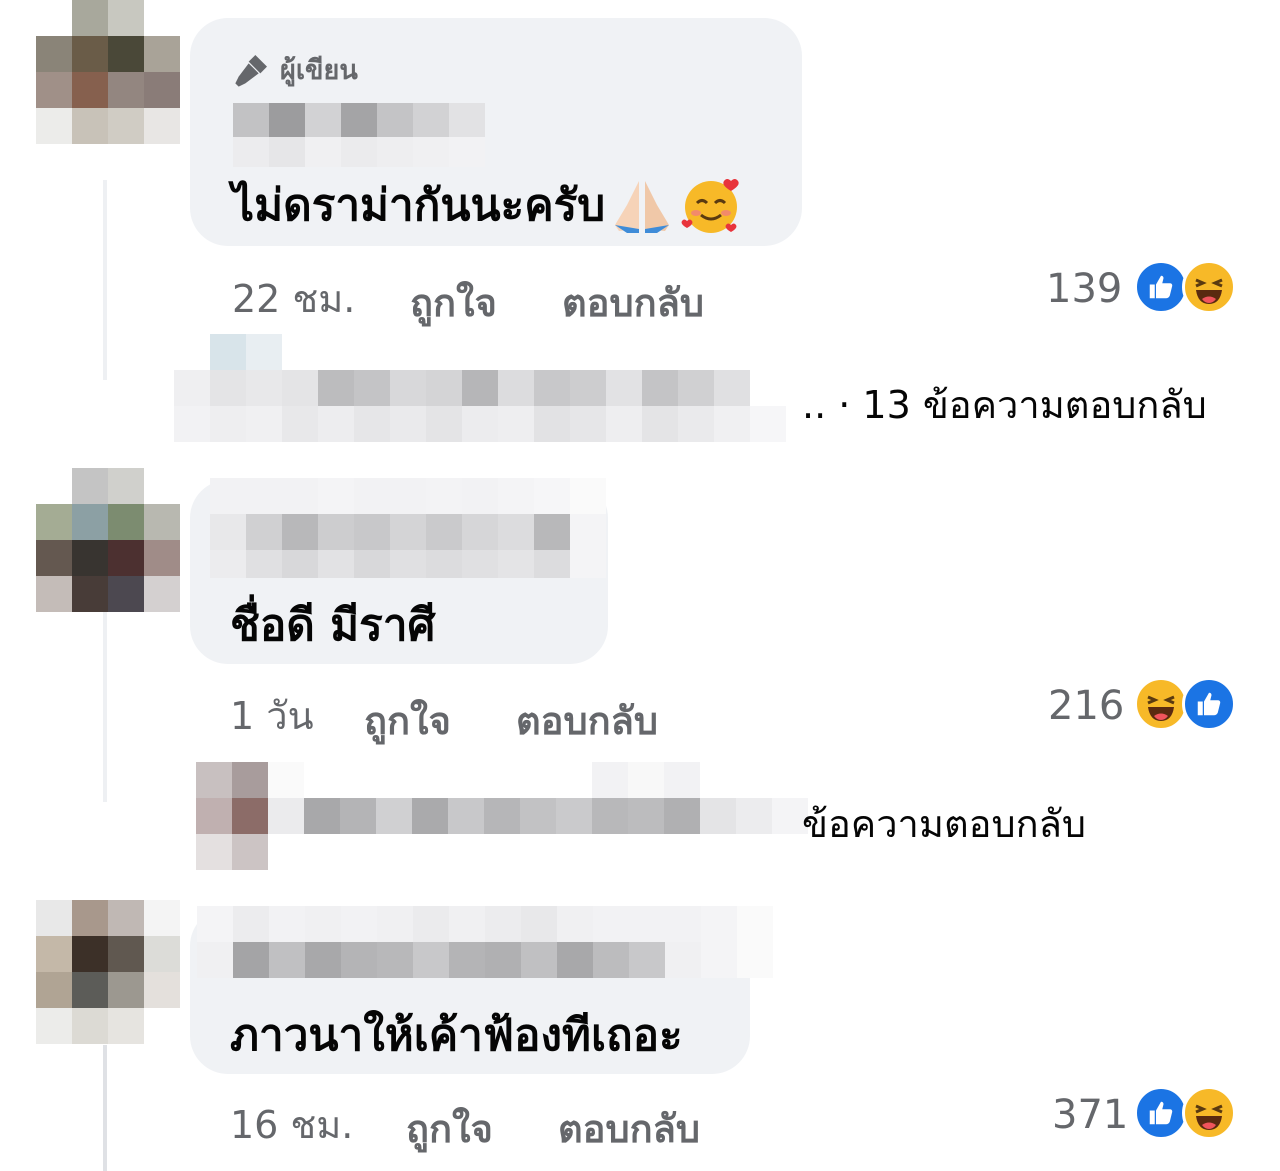  Describe the element at coordinates (251, 70) in the screenshot. I see `microphone-icon` at that location.